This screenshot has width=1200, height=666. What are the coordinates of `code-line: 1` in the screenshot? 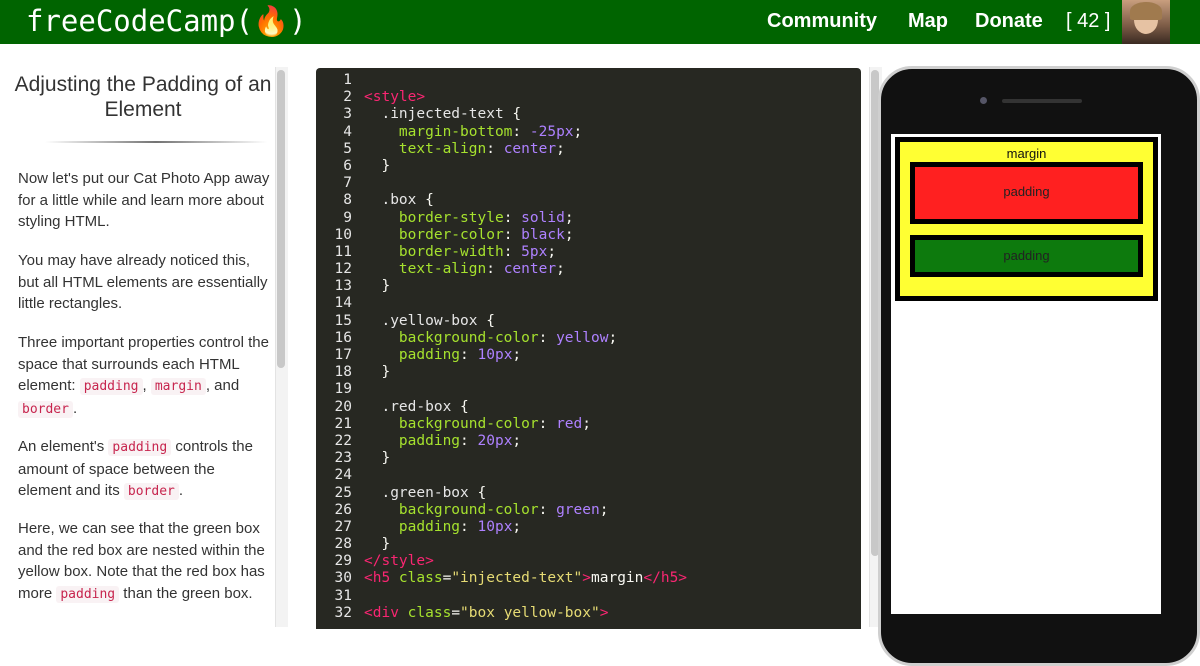 It's located at (588, 80).